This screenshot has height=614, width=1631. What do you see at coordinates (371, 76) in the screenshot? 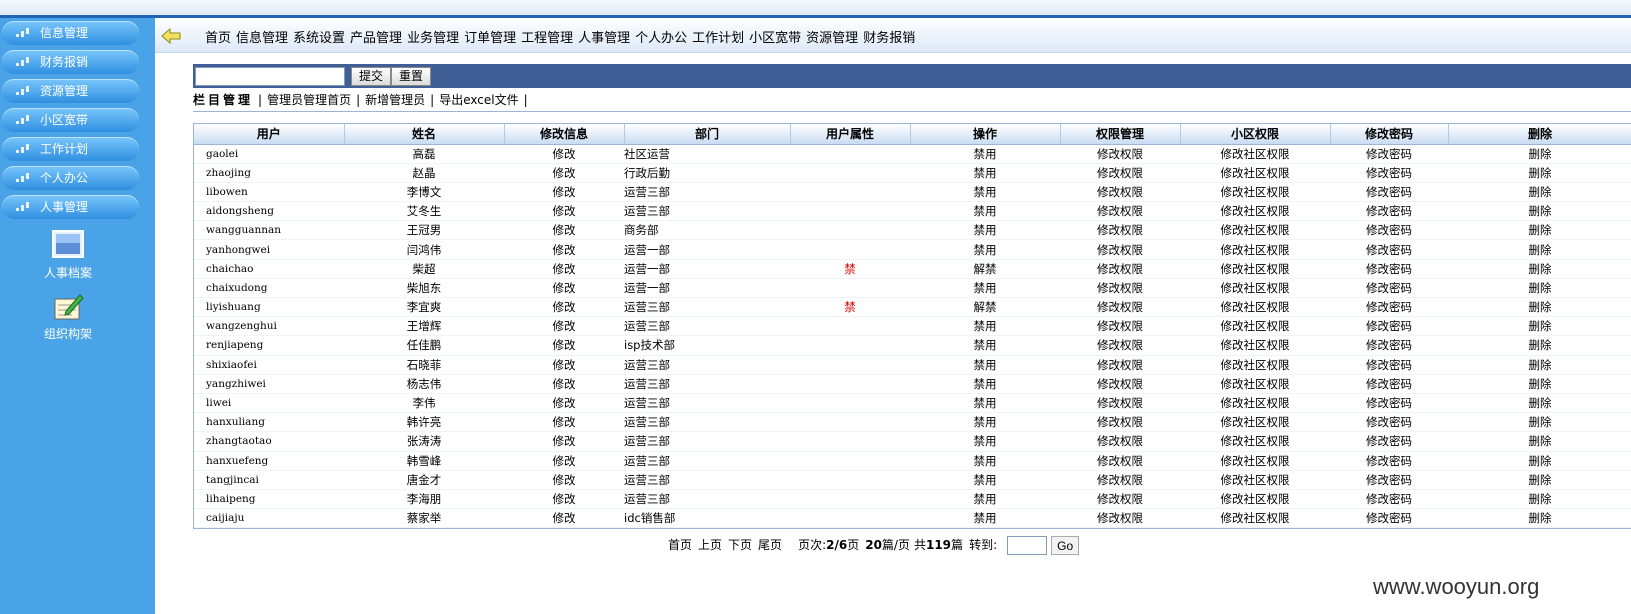
I see `submit-button: 提交` at bounding box center [371, 76].